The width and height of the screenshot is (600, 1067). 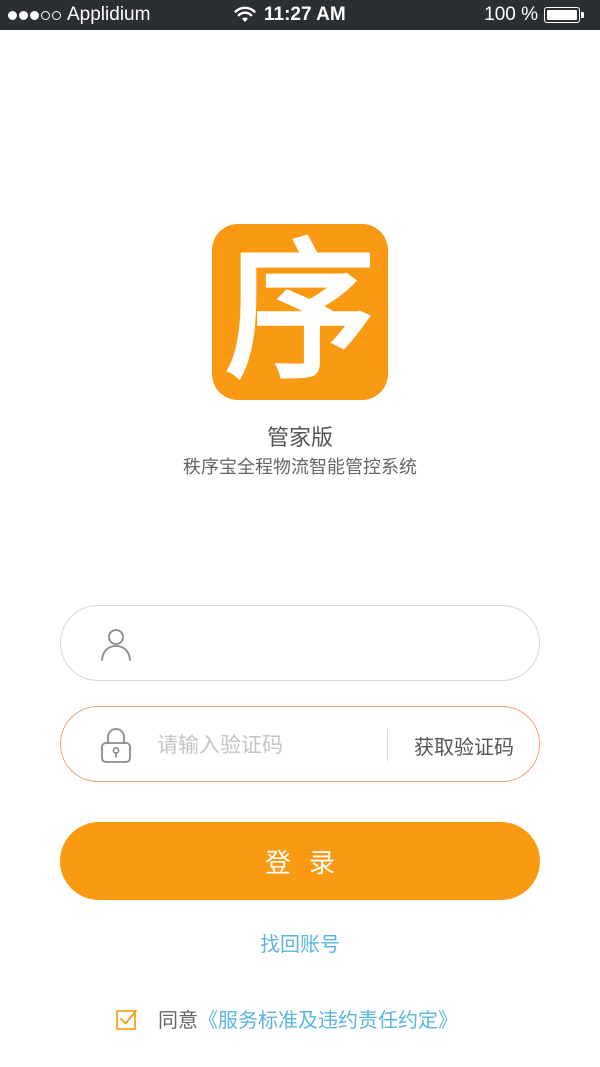 What do you see at coordinates (127, 1019) in the screenshot?
I see `checkbox-checked-icon` at bounding box center [127, 1019].